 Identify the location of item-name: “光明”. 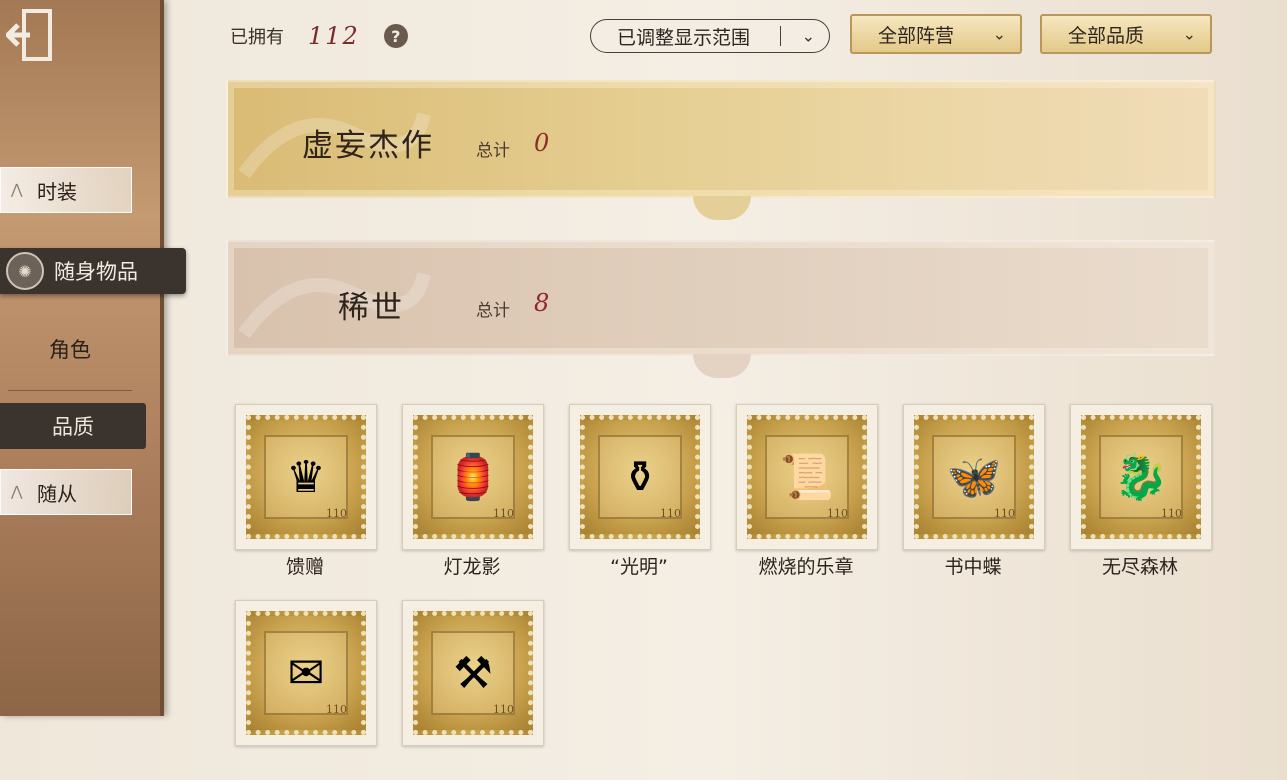
(639, 567).